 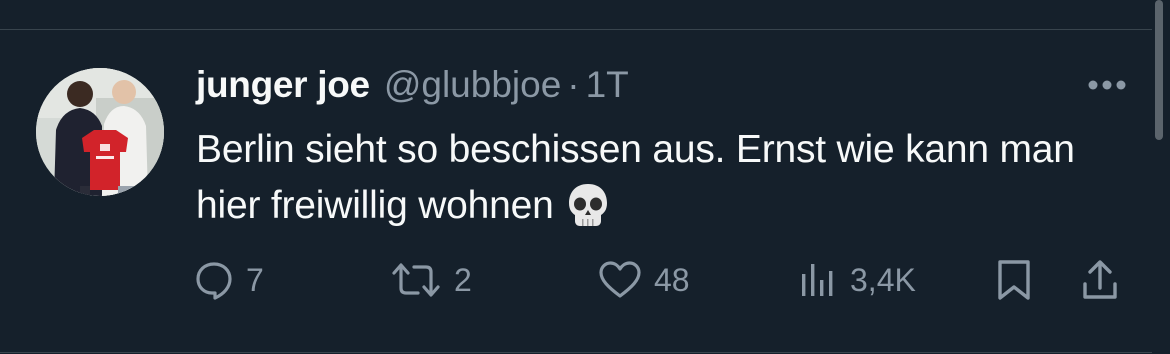 What do you see at coordinates (644, 280) in the screenshot?
I see `like-button: 48` at bounding box center [644, 280].